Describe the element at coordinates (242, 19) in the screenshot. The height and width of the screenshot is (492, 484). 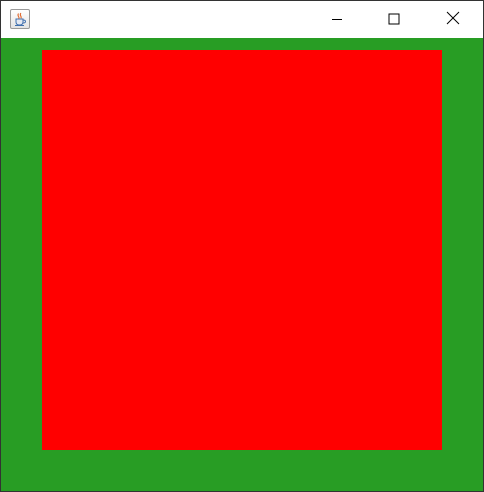
I see `title-bar` at that location.